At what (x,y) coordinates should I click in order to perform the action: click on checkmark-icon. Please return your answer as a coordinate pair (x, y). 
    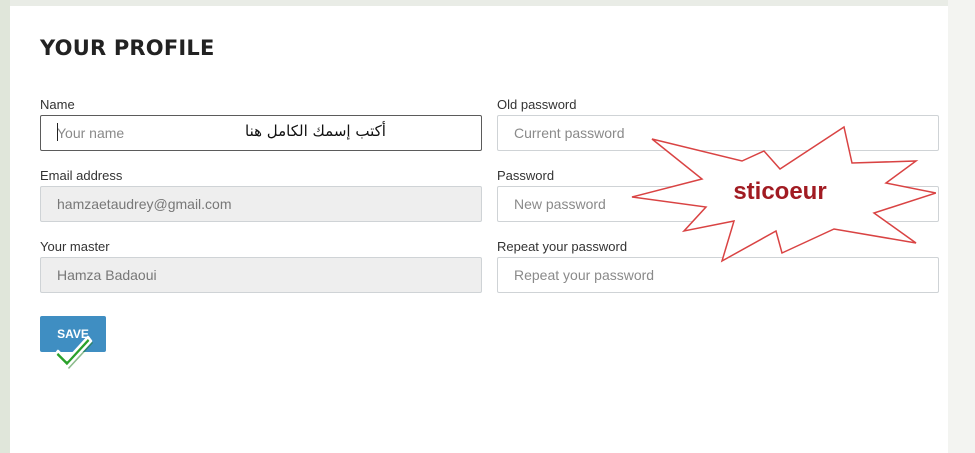
    Looking at the image, I should click on (73, 352).